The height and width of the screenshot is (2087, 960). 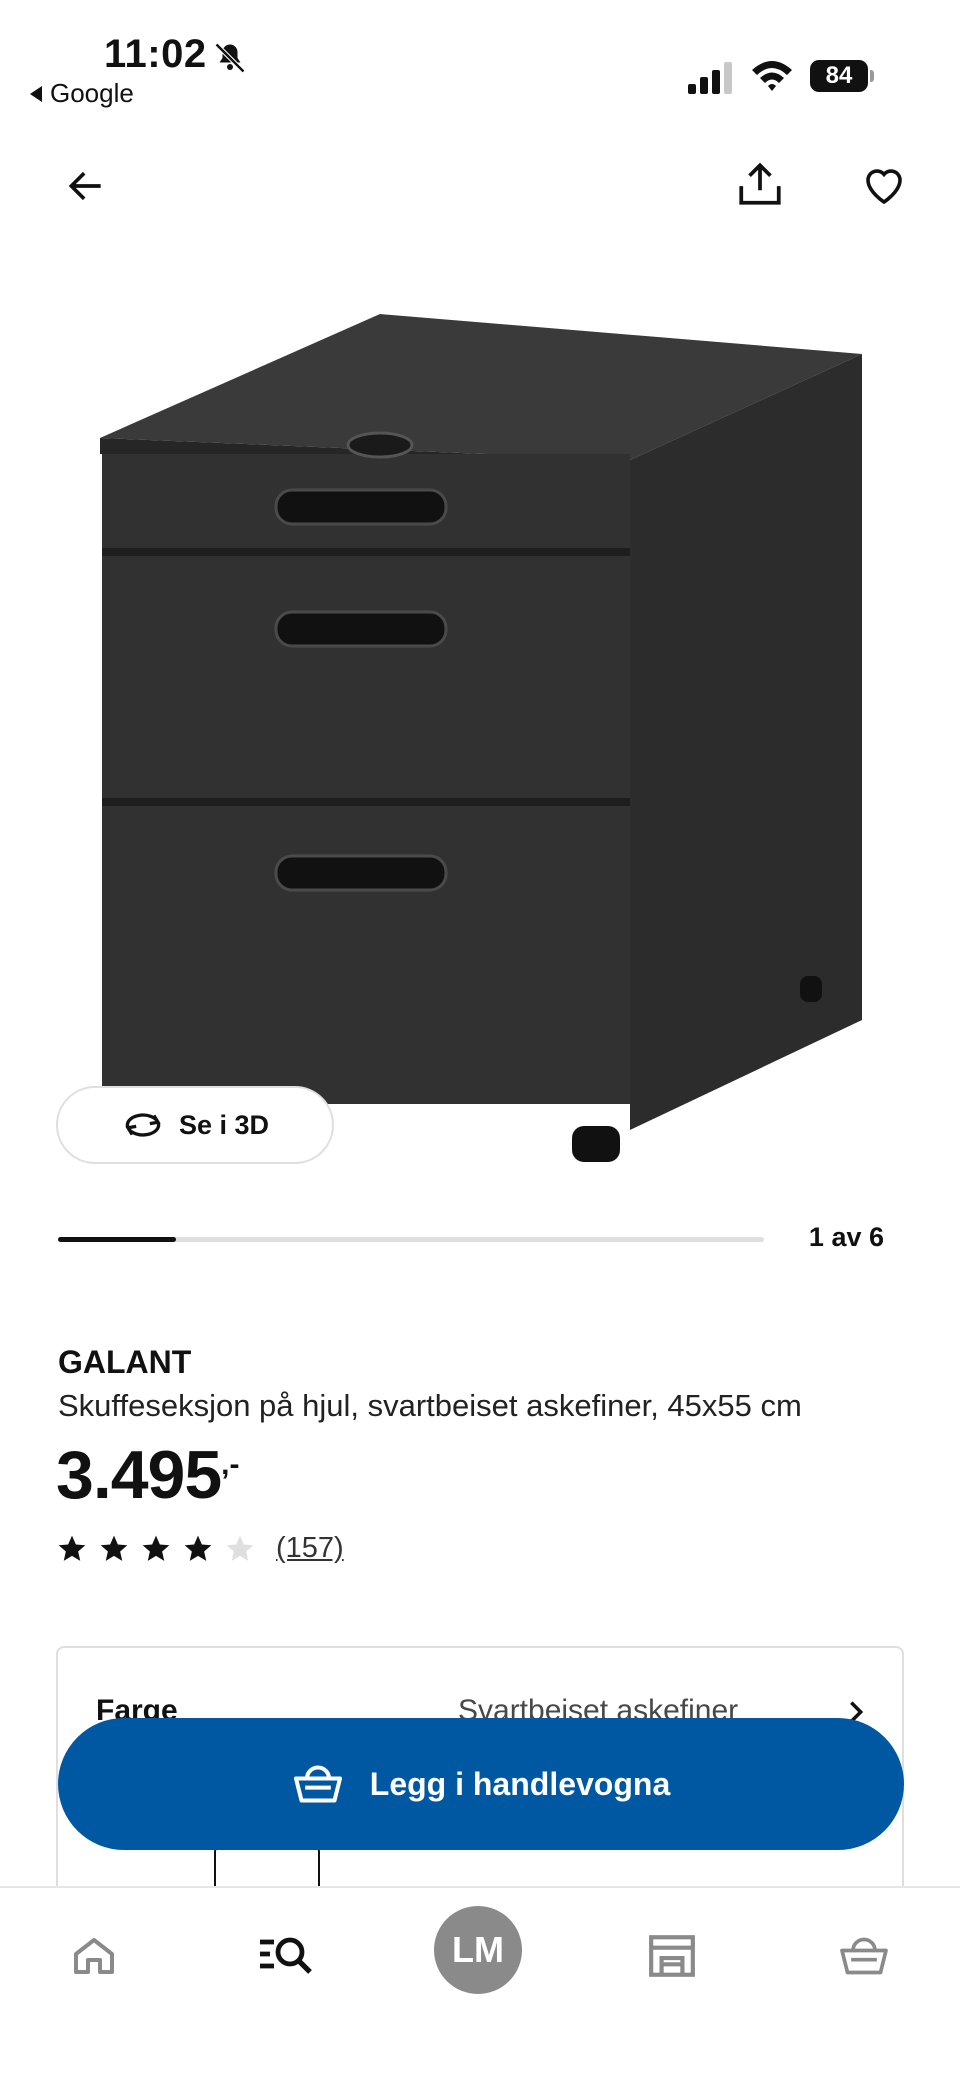 I want to click on price-amount: 3.495, so click(x=139, y=1475).